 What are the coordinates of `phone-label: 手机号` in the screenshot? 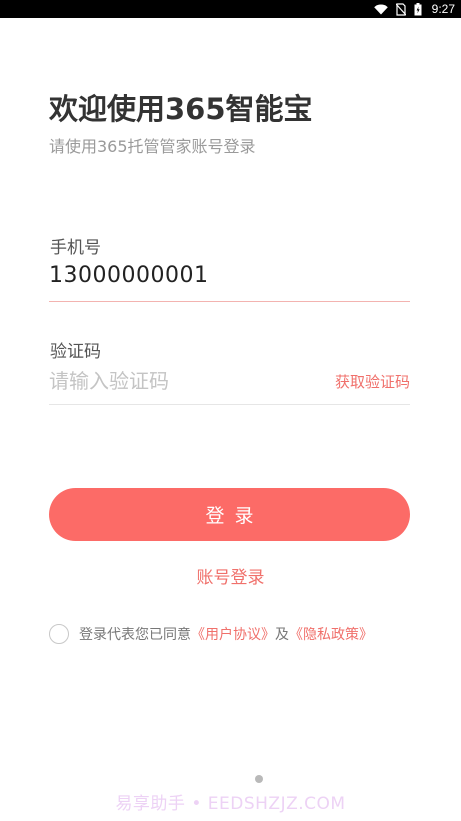 It's located at (75, 248).